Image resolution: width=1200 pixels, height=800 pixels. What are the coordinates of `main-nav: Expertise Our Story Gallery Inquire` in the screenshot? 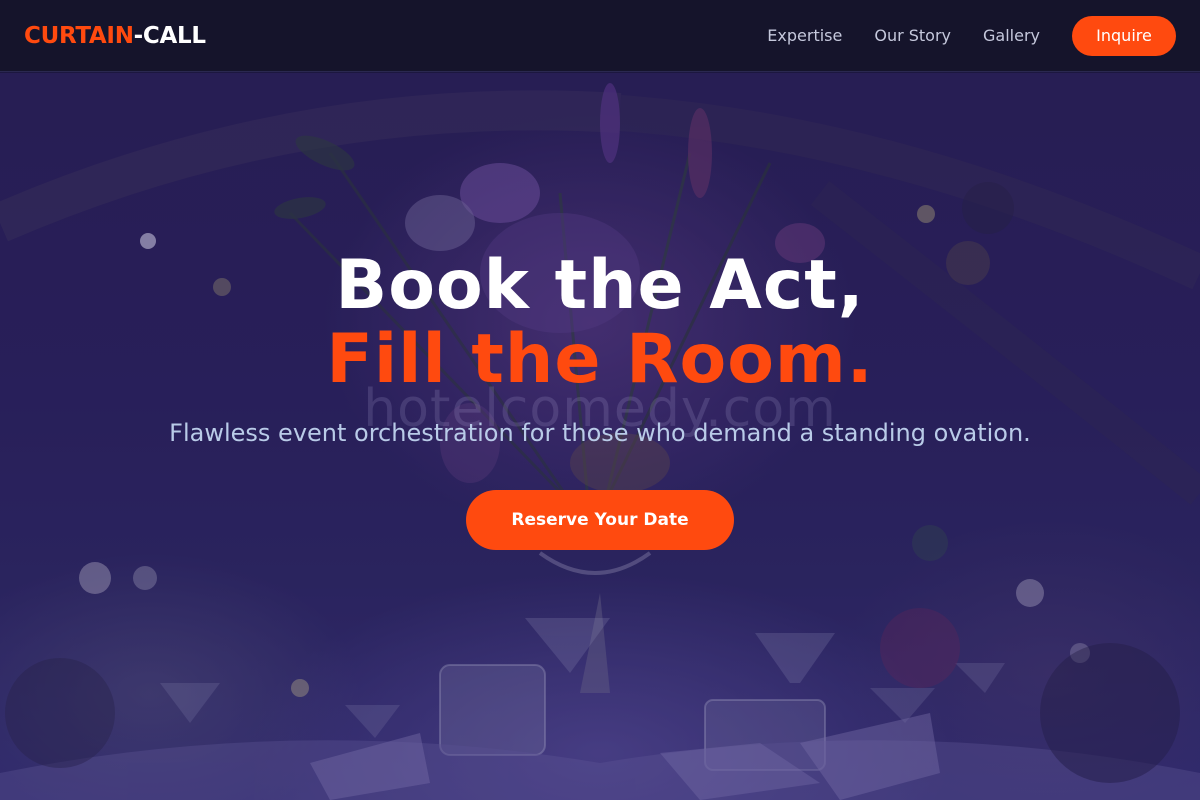 It's located at (971, 35).